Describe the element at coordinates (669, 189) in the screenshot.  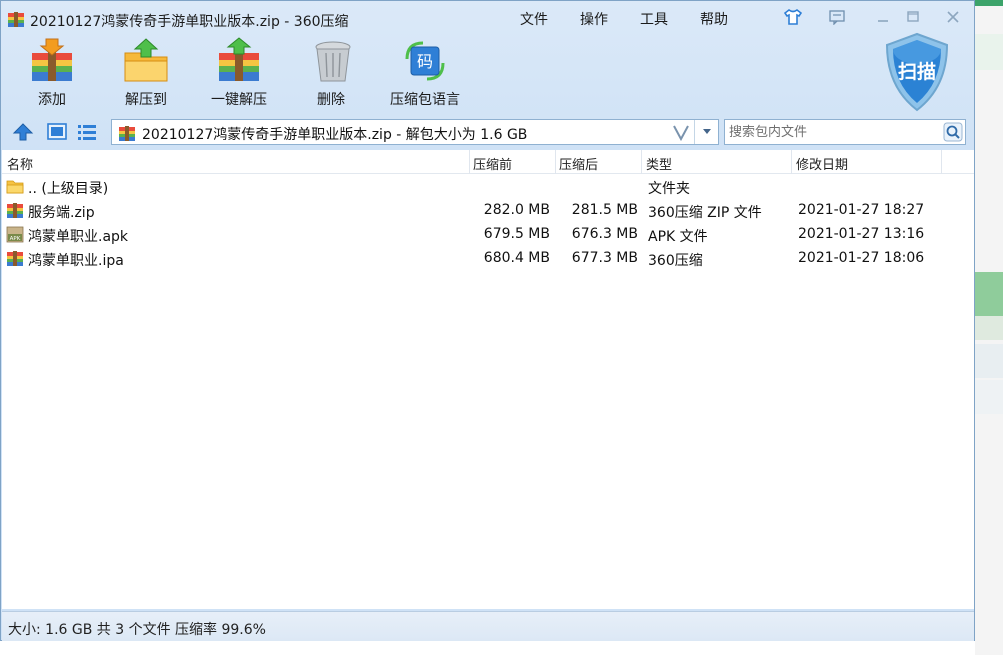
I see `file-type: 文件夹` at that location.